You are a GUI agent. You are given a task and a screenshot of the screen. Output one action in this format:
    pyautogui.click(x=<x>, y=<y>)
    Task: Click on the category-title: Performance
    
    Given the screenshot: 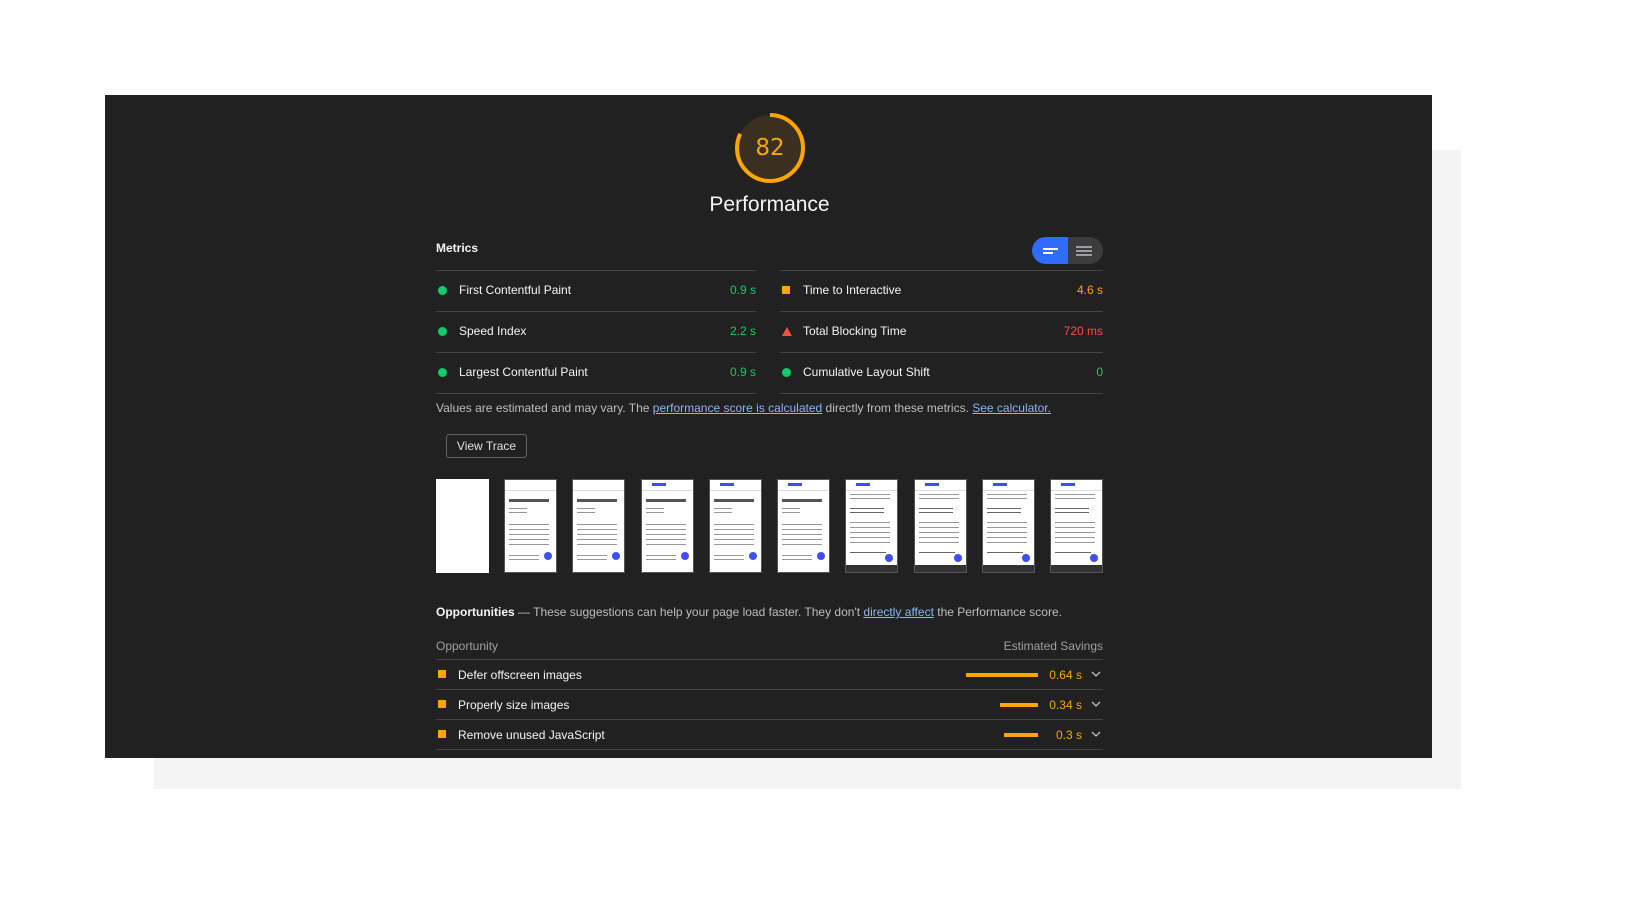 What is the action you would take?
    pyautogui.click(x=769, y=204)
    